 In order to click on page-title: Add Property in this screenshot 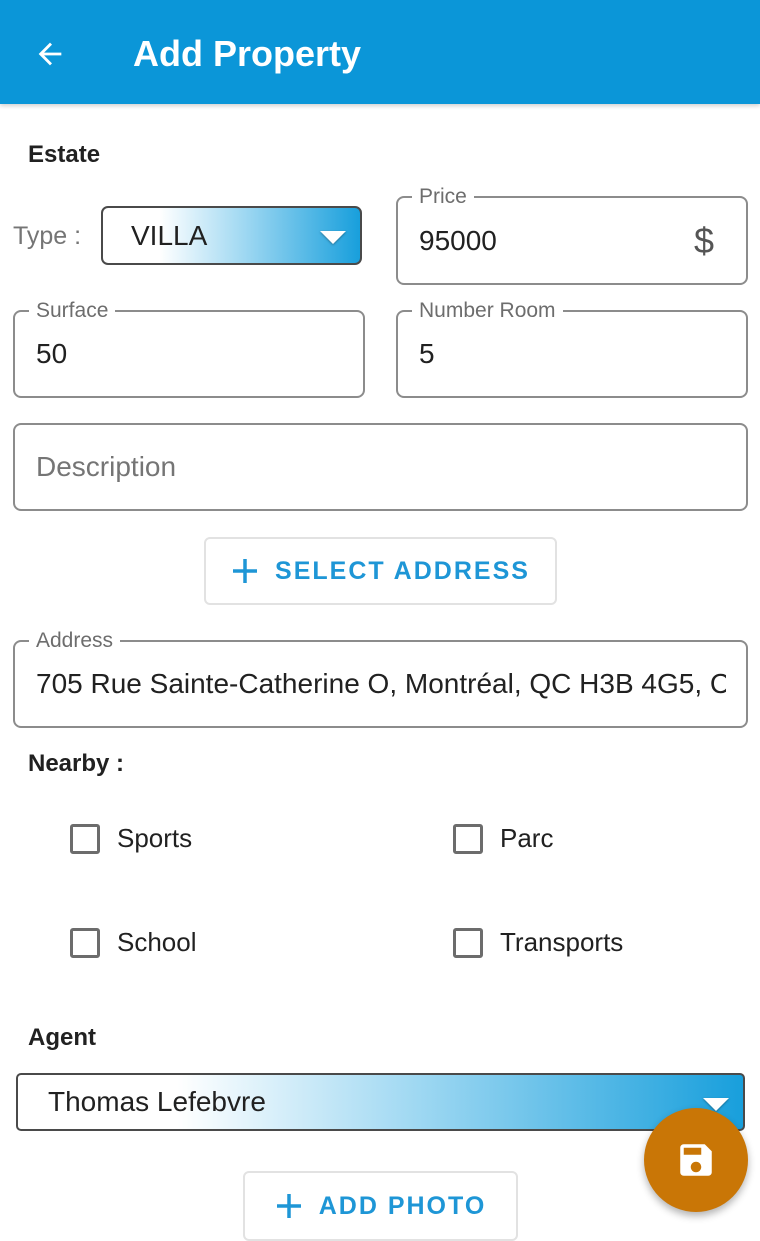, I will do `click(247, 53)`.